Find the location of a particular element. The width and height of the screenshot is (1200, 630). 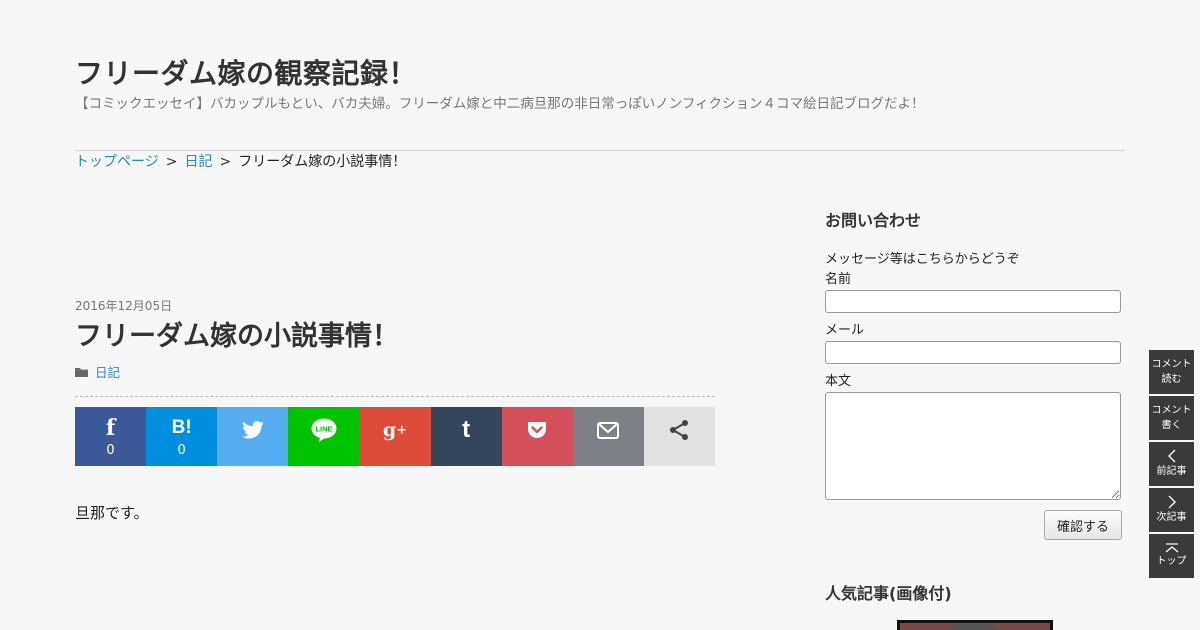

contact-widget-title: お問い合わせ is located at coordinates (873, 220).